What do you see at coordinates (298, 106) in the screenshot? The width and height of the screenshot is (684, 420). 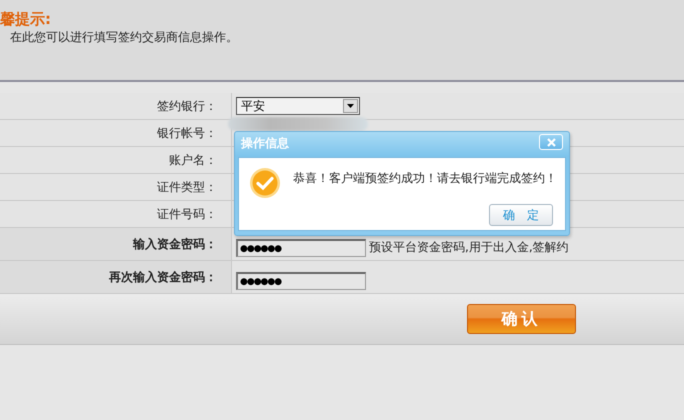 I see `bank-select: 平安` at bounding box center [298, 106].